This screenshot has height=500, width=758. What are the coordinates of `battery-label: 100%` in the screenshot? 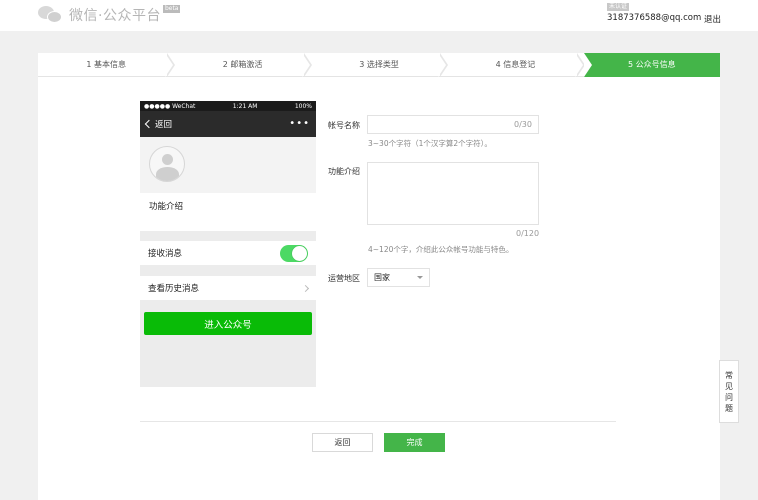 It's located at (303, 106).